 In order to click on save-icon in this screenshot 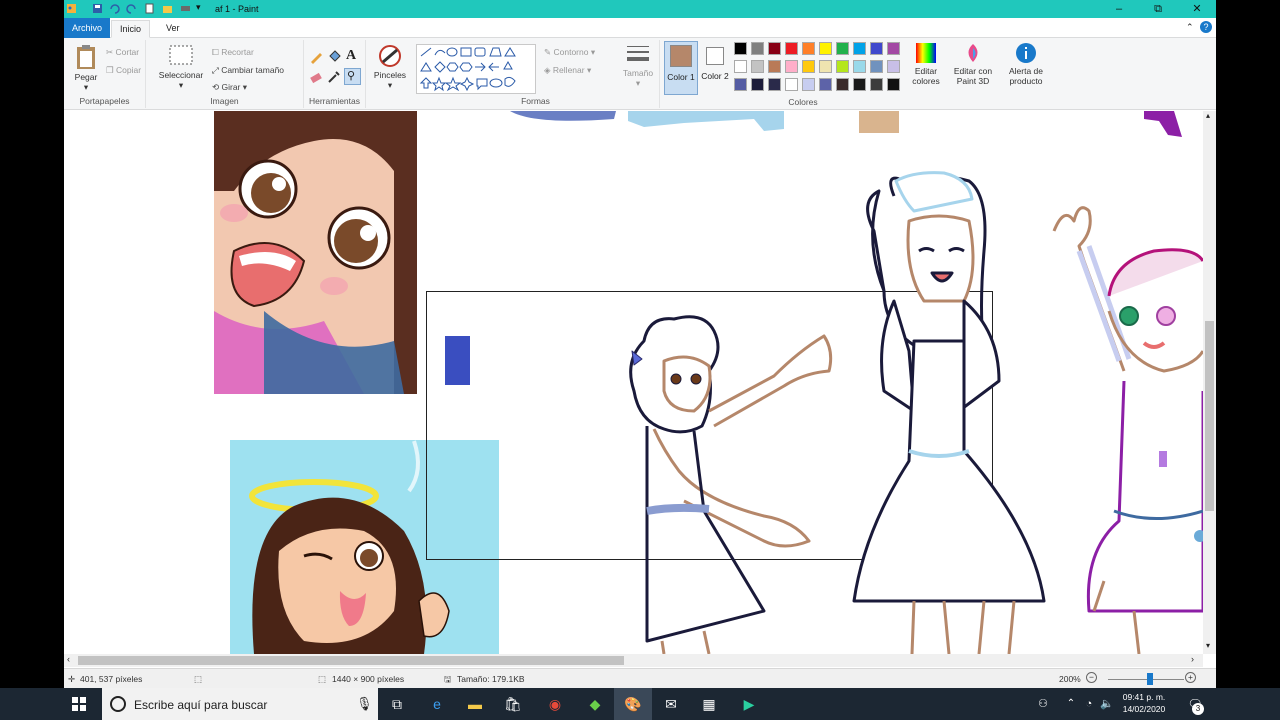, I will do `click(97, 8)`.